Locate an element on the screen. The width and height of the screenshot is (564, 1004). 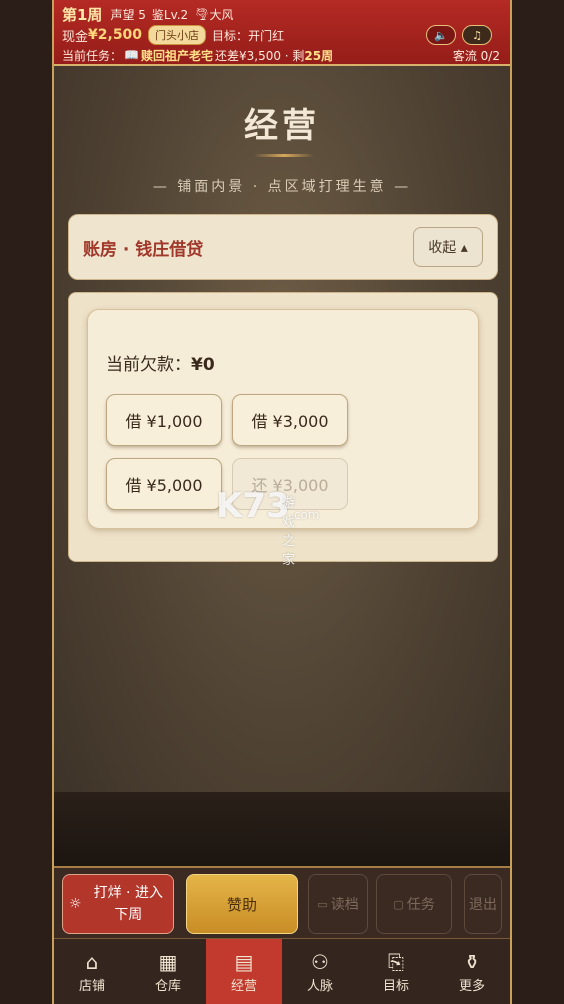
cash-value: ¥2,500 is located at coordinates (115, 35).